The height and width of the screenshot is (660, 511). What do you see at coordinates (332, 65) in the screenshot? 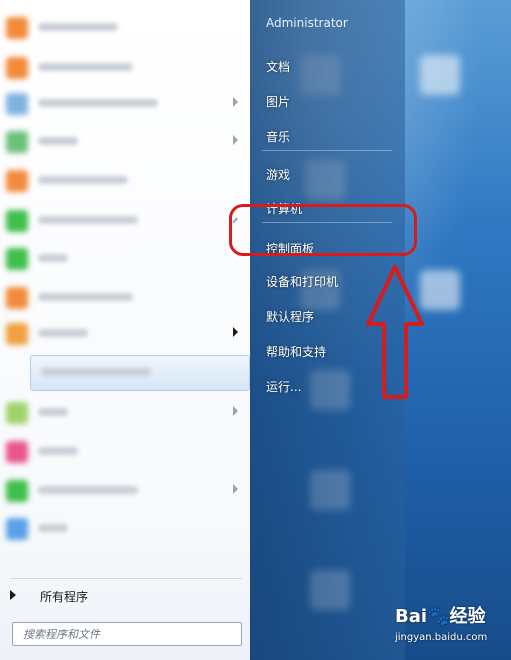
I see `menu-item-documents: 文档` at bounding box center [332, 65].